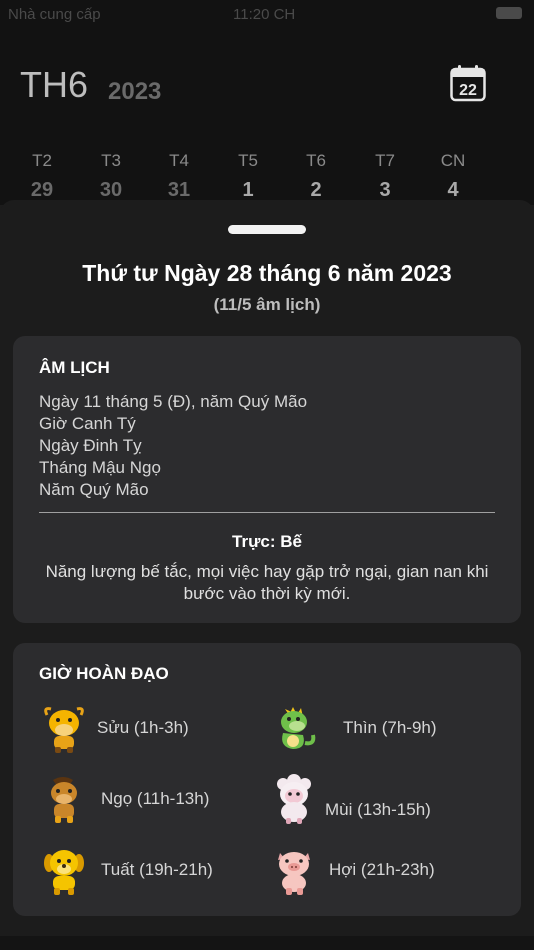 The height and width of the screenshot is (950, 534). I want to click on calendar-today-icon: 22, so click(468, 83).